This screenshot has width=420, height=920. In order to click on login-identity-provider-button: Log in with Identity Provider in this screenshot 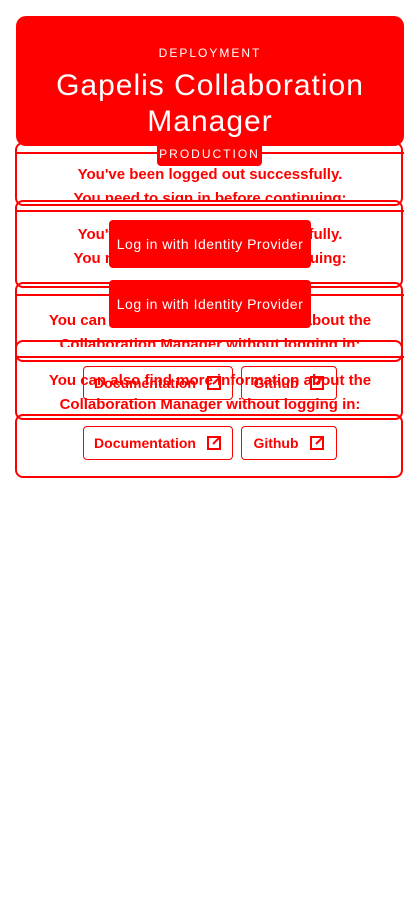, I will do `click(210, 244)`.